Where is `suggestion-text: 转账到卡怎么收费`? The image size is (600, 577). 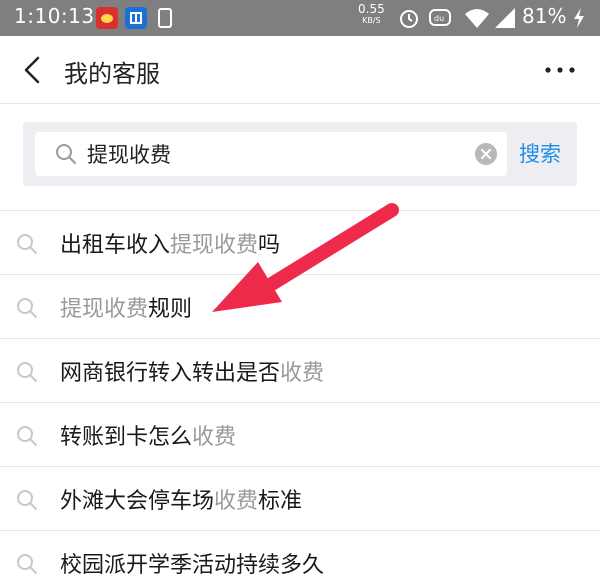
suggestion-text: 转账到卡怎么收费 is located at coordinates (148, 435).